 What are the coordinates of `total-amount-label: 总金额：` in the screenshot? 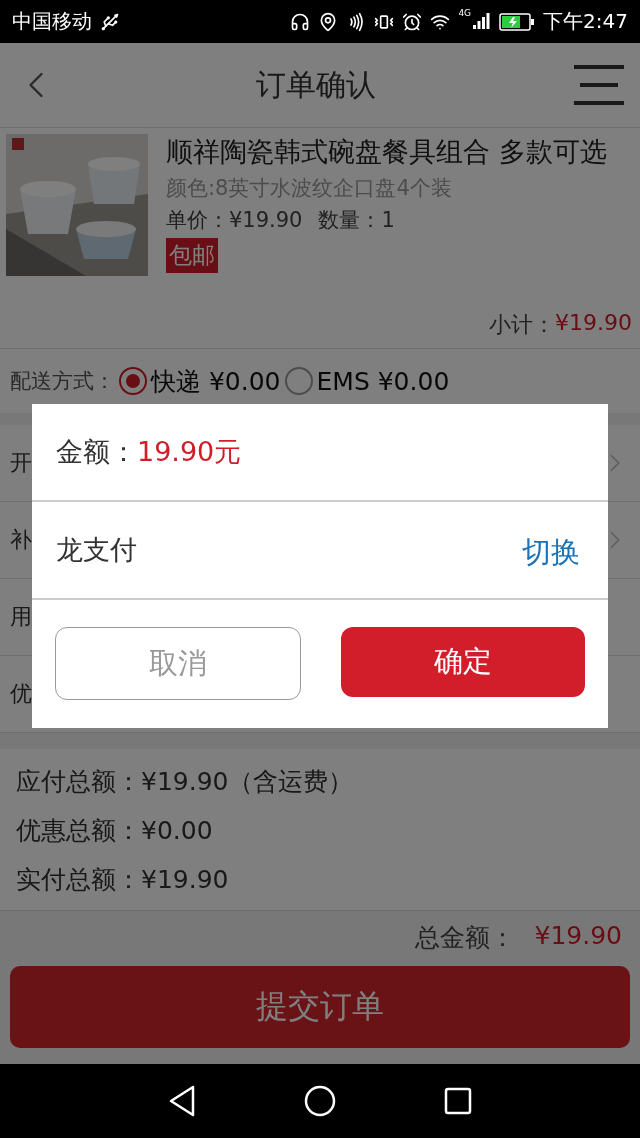 It's located at (464, 938).